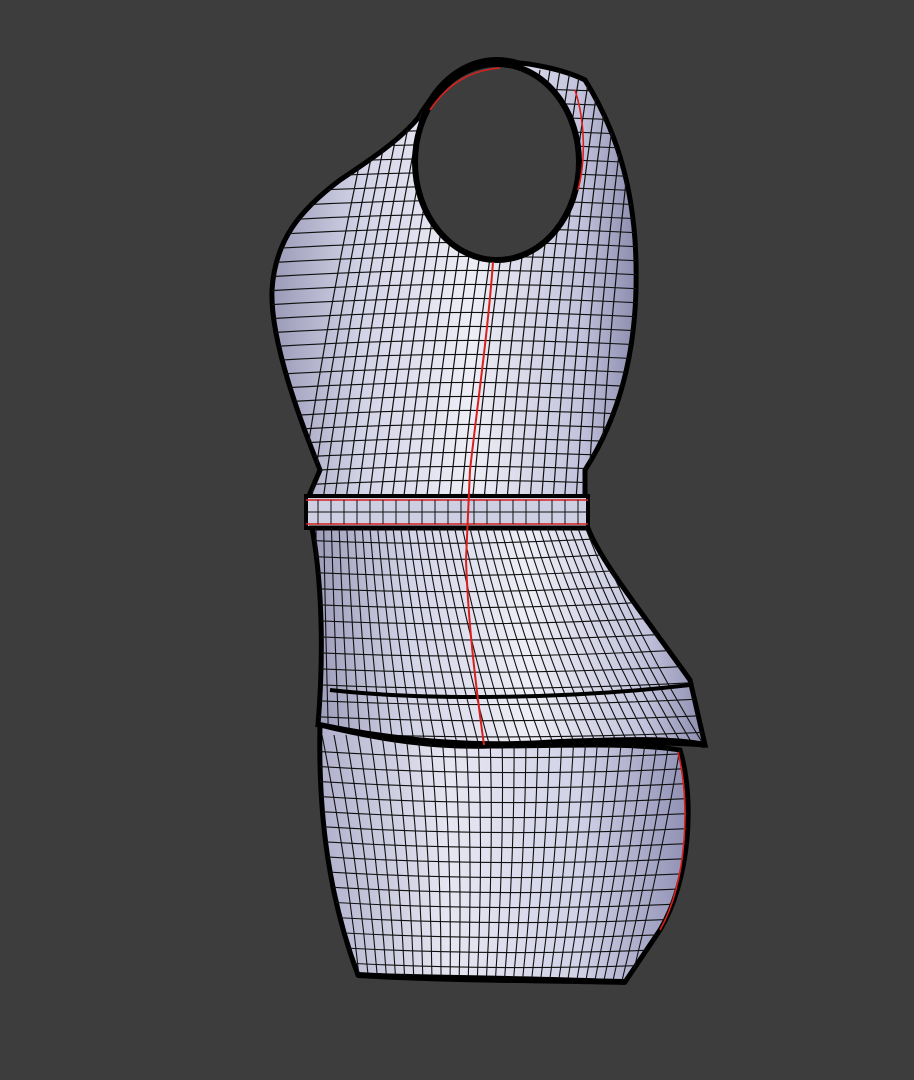 The width and height of the screenshot is (914, 1080). Describe the element at coordinates (504, 853) in the screenshot. I see `skirt-mesh` at that location.